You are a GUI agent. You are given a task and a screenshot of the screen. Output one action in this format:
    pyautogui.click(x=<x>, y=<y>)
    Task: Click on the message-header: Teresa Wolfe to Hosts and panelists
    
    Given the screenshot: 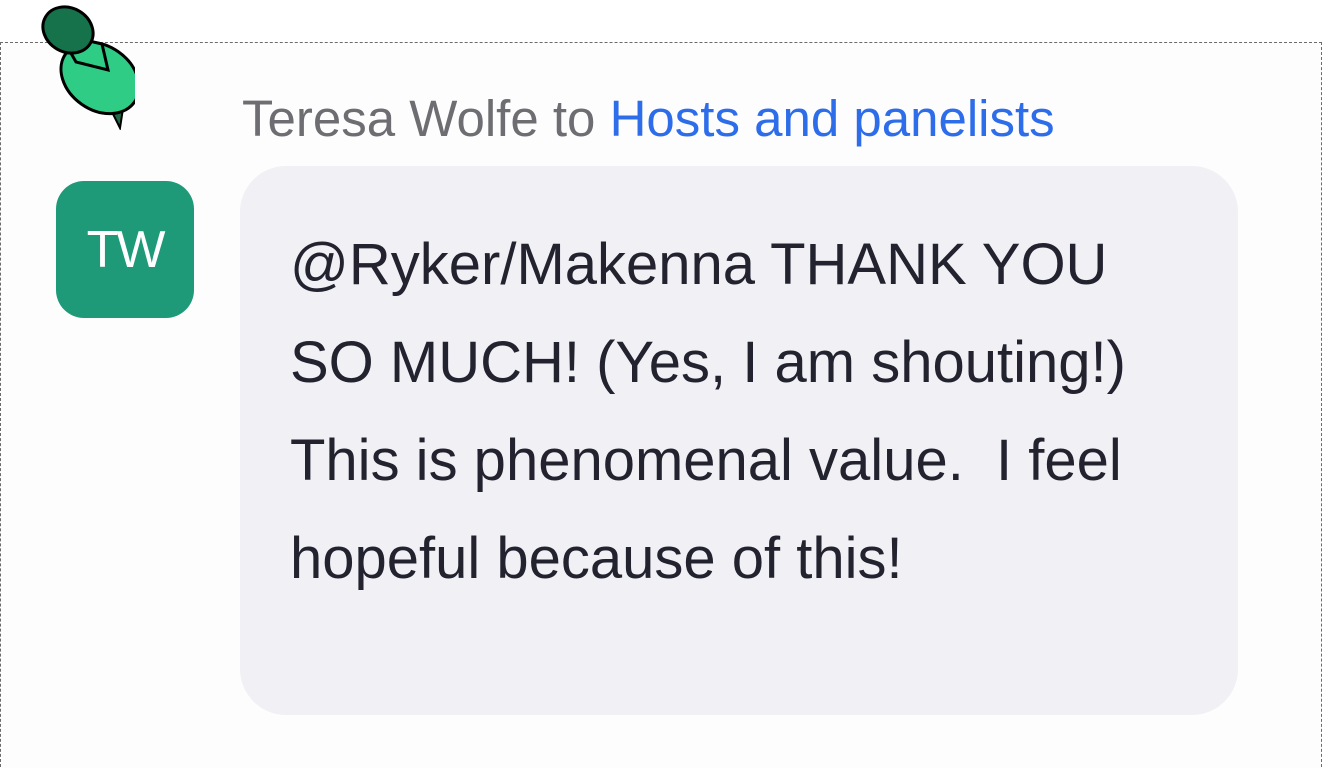 What is the action you would take?
    pyautogui.click(x=648, y=119)
    